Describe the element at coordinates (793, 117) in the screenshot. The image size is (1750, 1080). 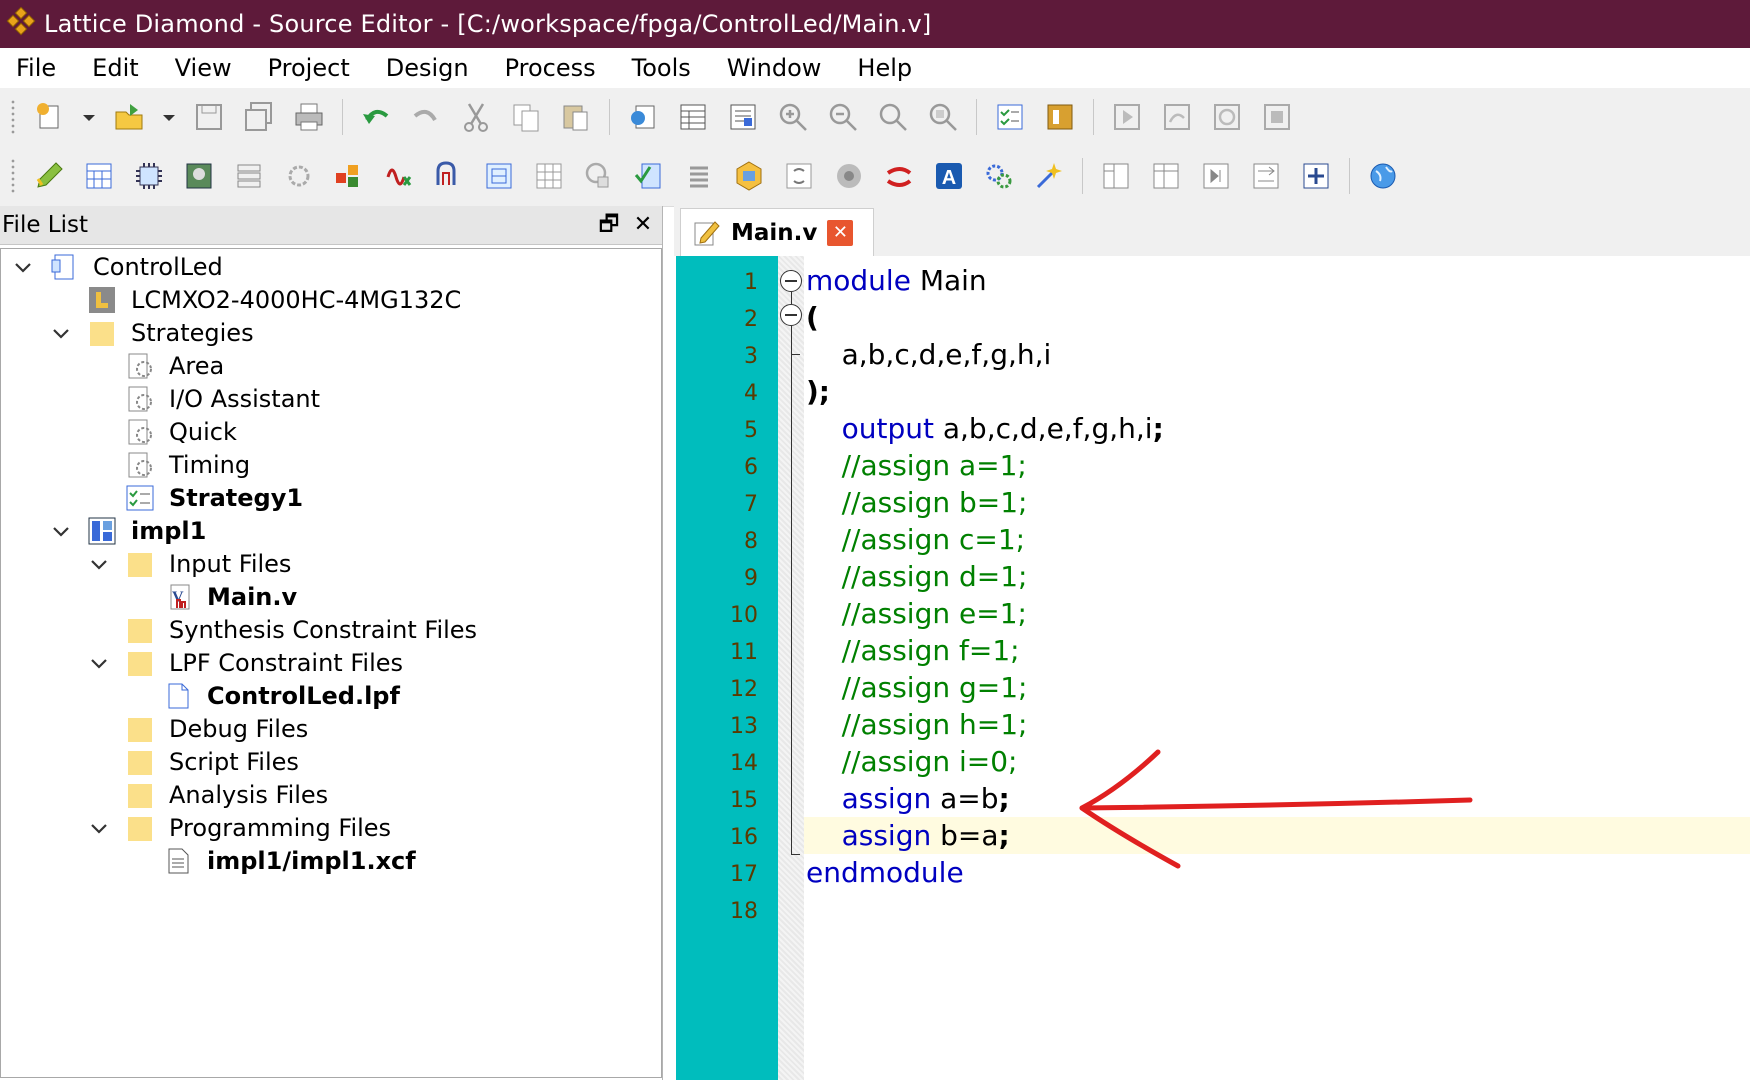
I see `zoom-in-button` at that location.